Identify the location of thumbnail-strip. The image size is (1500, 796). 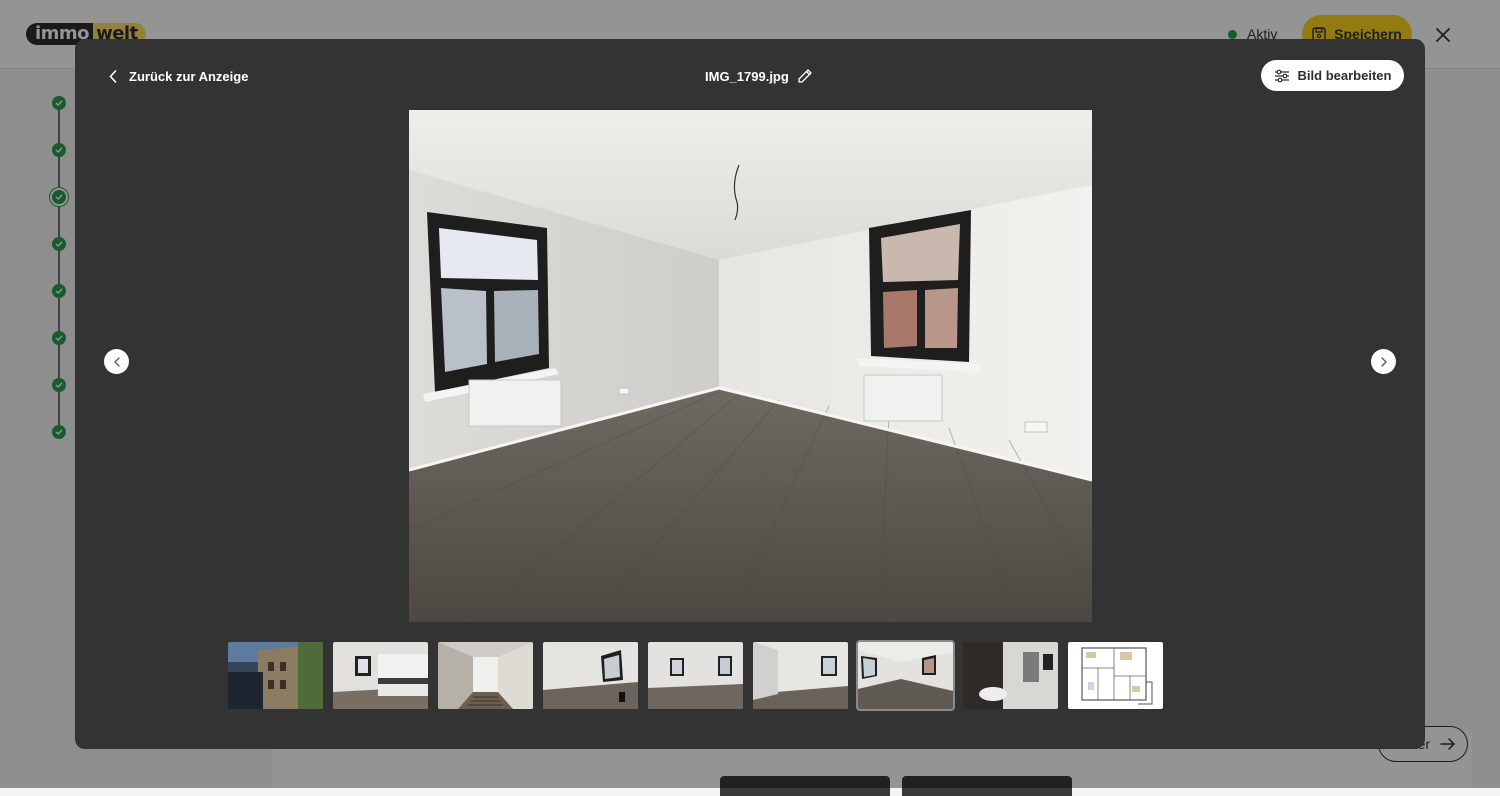
(695, 675).